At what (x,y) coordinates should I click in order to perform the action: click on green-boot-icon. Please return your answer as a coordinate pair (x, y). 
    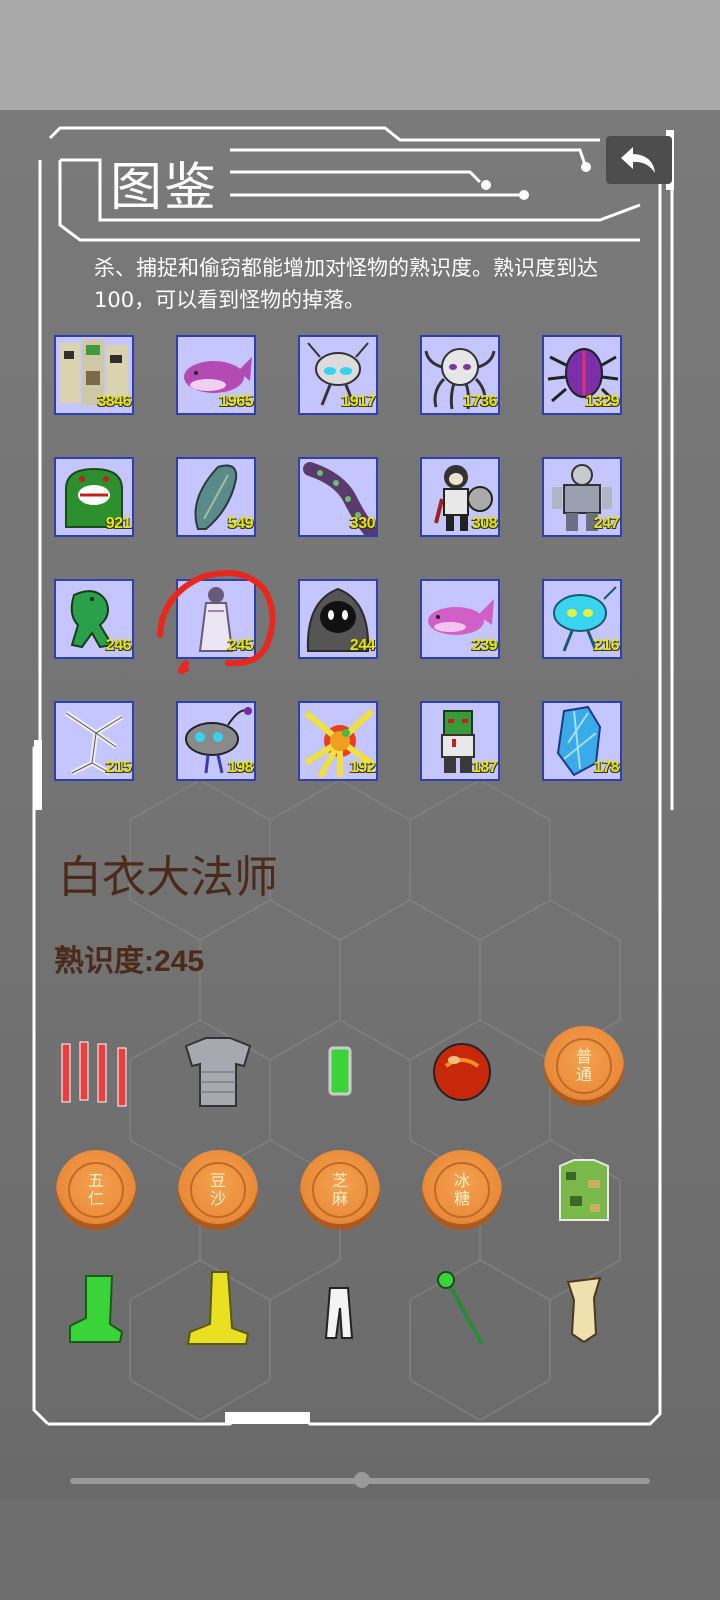
    Looking at the image, I should click on (96, 1309).